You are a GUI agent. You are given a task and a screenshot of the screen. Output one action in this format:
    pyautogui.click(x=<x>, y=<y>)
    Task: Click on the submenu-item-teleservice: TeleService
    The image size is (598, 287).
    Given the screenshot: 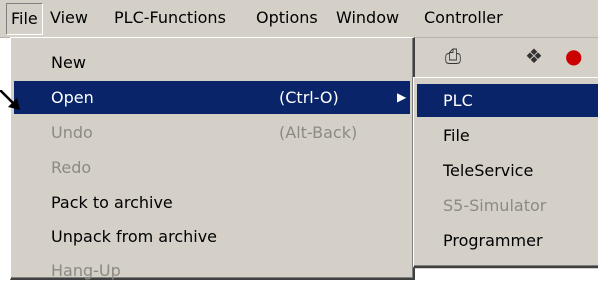 What is the action you would take?
    pyautogui.click(x=507, y=170)
    